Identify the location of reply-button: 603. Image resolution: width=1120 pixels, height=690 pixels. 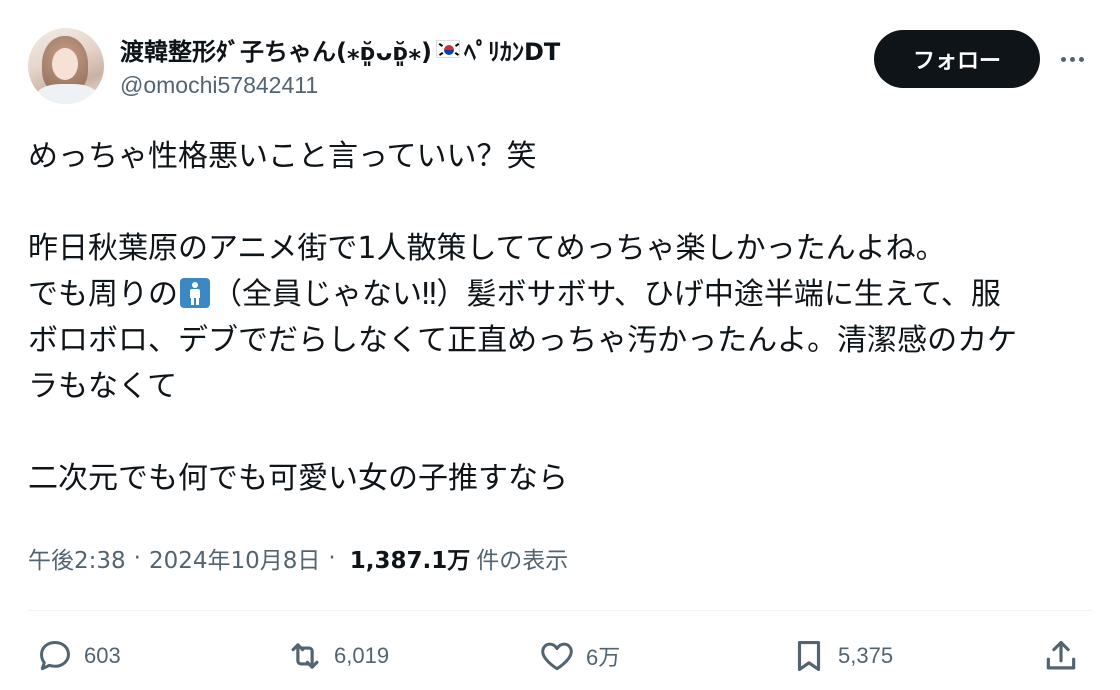
(78, 656).